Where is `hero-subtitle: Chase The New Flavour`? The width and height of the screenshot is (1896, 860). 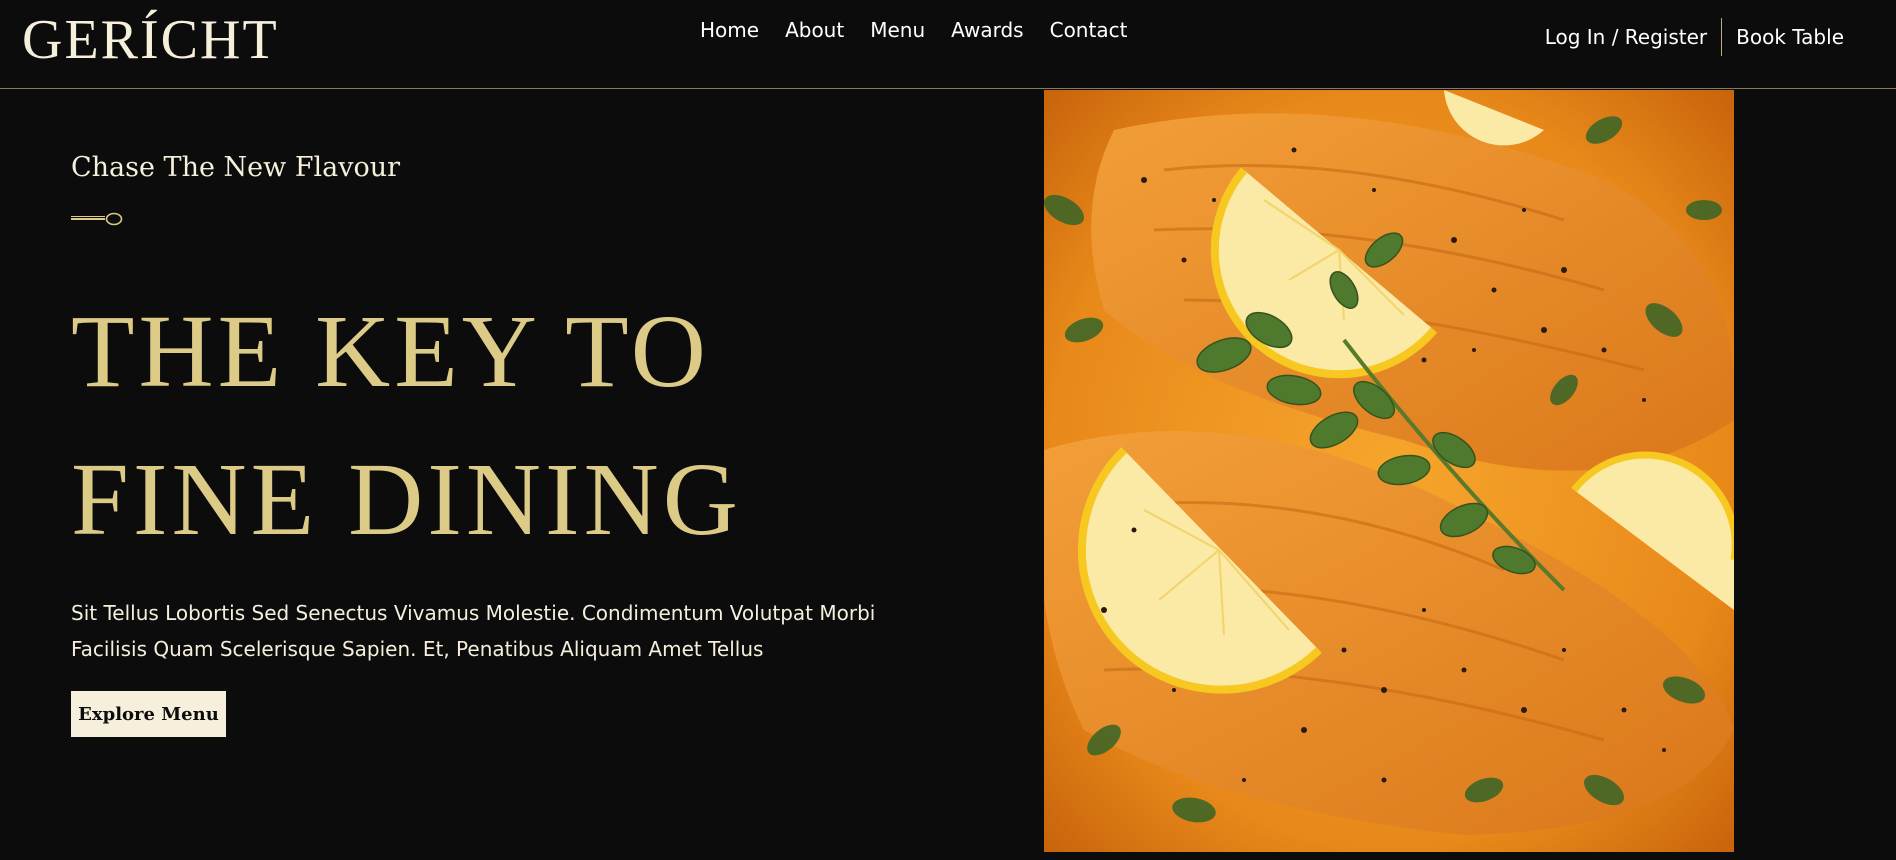
hero-subtitle: Chase The New Flavour is located at coordinates (236, 167).